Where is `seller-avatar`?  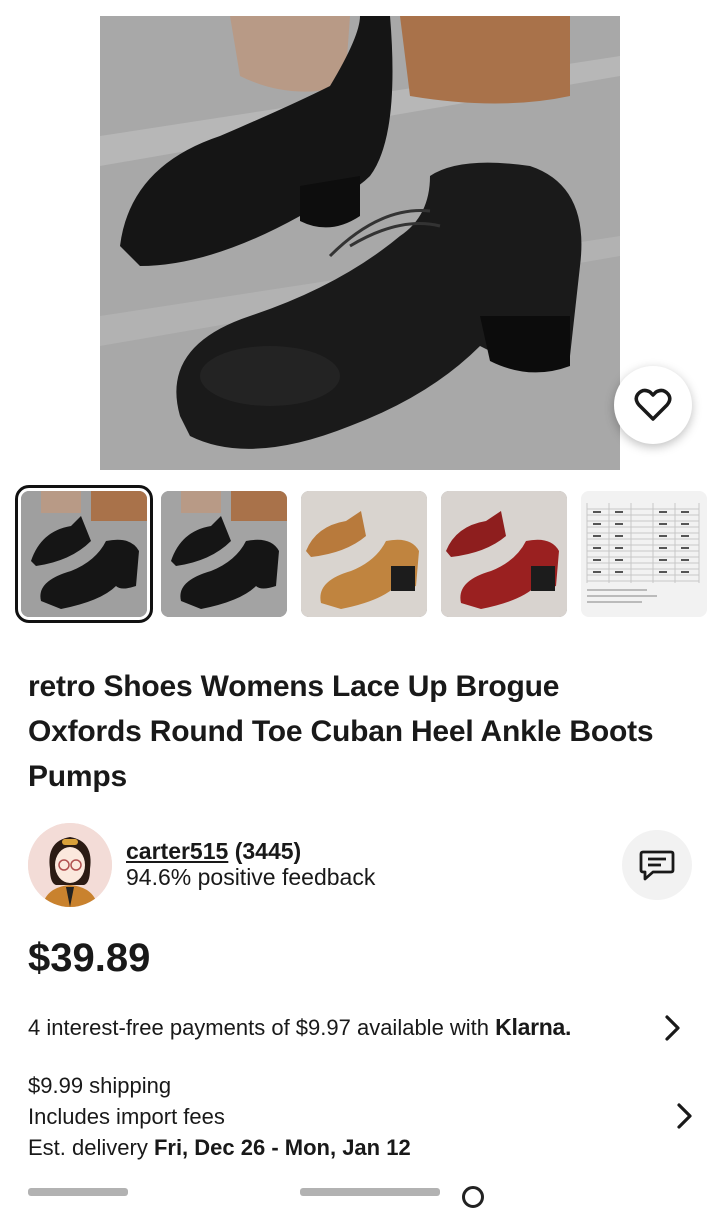 seller-avatar is located at coordinates (70, 865).